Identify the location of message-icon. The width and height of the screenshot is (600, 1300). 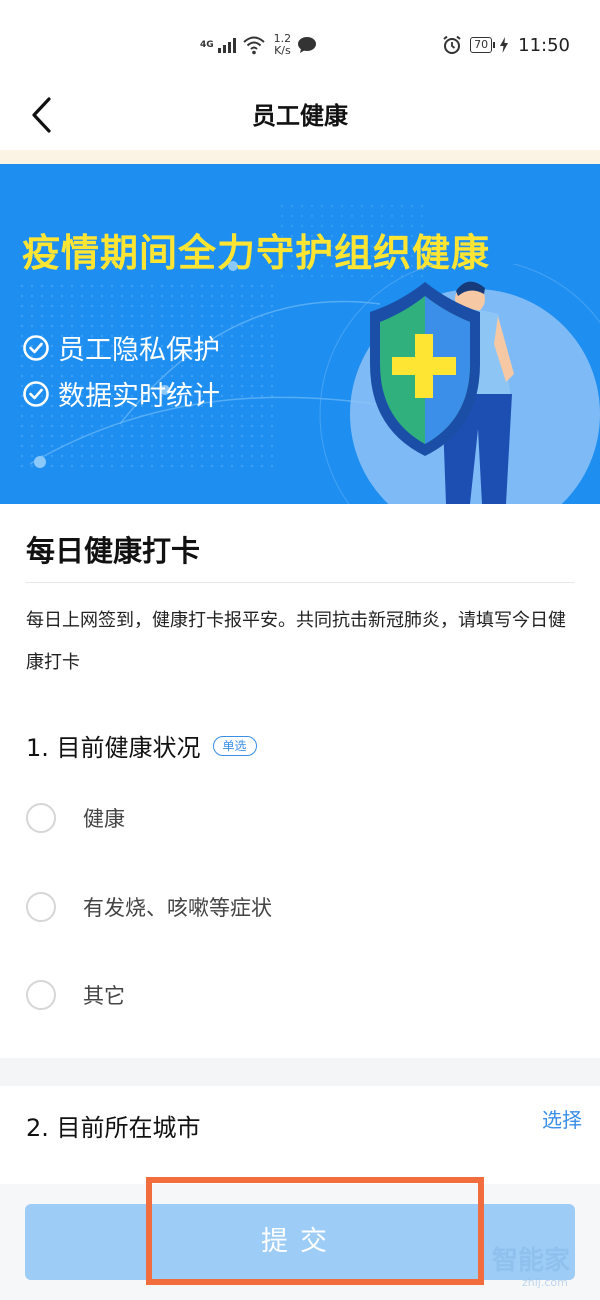
(307, 45).